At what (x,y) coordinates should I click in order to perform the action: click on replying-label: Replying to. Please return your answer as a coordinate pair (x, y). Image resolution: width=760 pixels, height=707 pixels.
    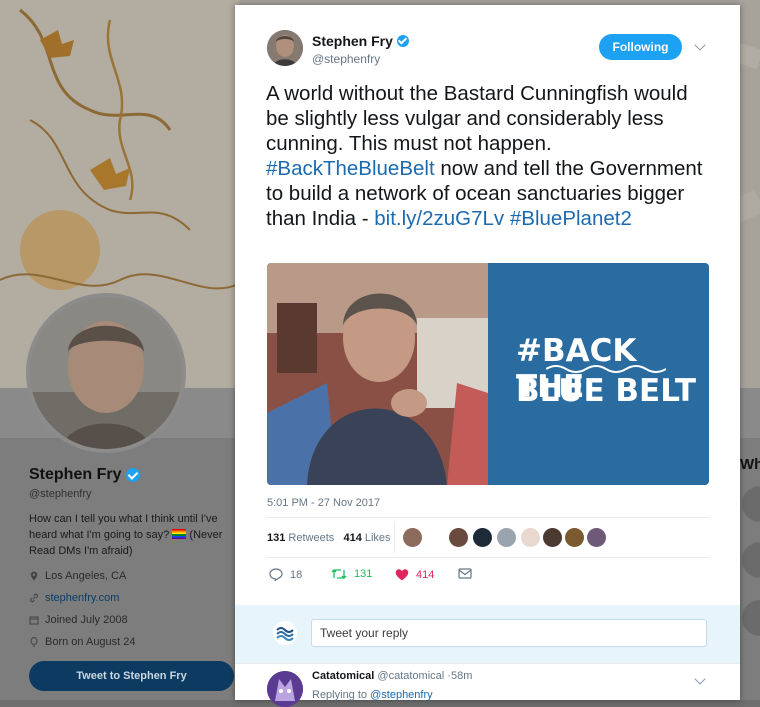
    Looking at the image, I should click on (340, 695).